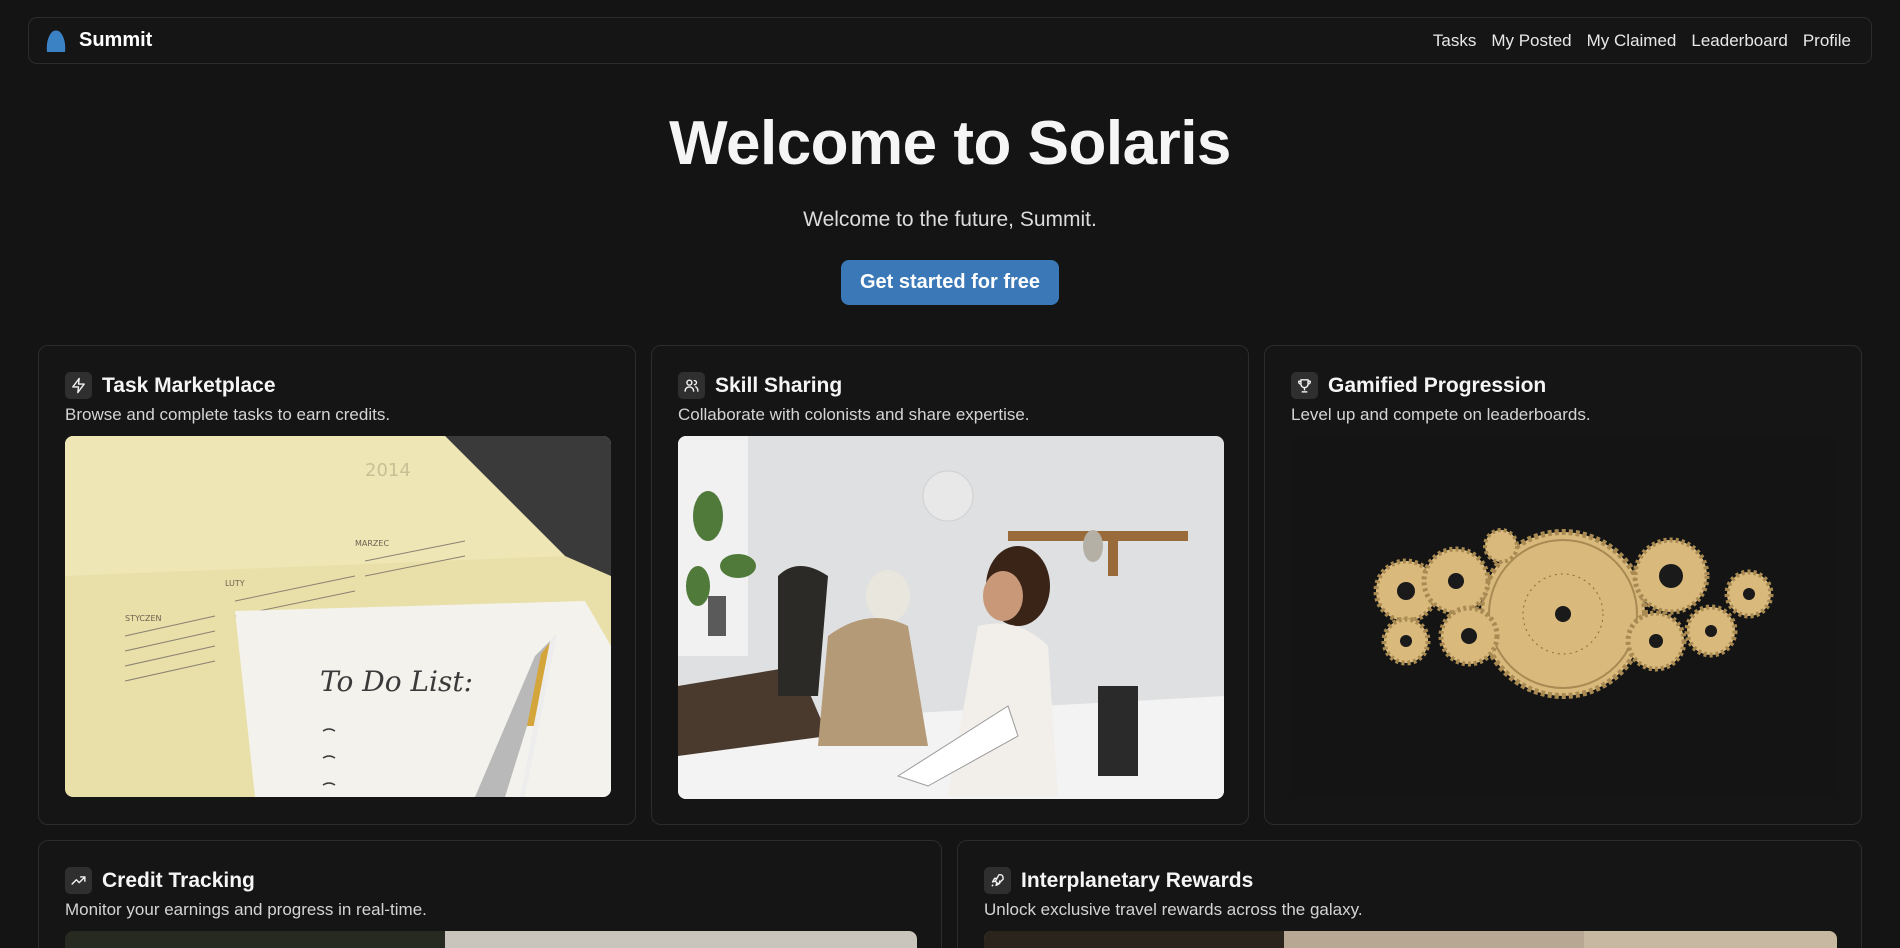  I want to click on card-title: Task Marketplace, so click(189, 385).